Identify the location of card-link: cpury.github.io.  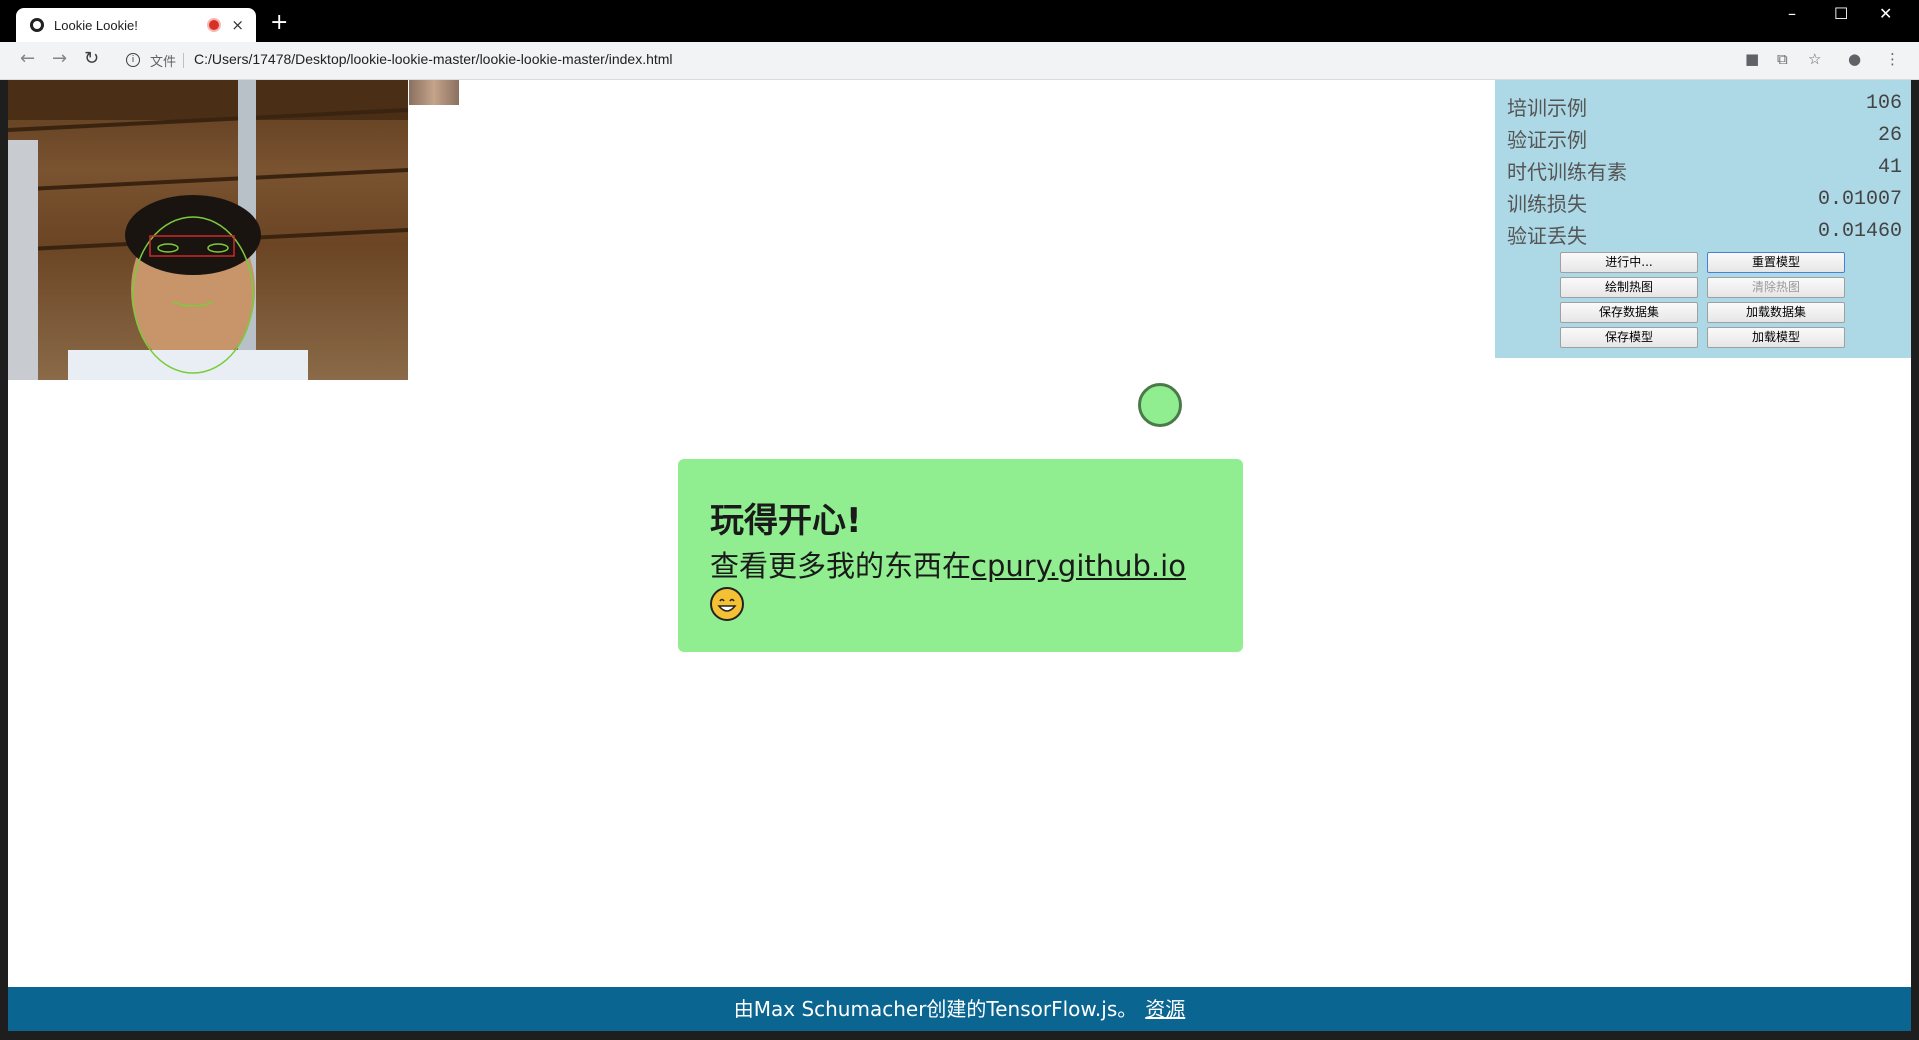
(1078, 566).